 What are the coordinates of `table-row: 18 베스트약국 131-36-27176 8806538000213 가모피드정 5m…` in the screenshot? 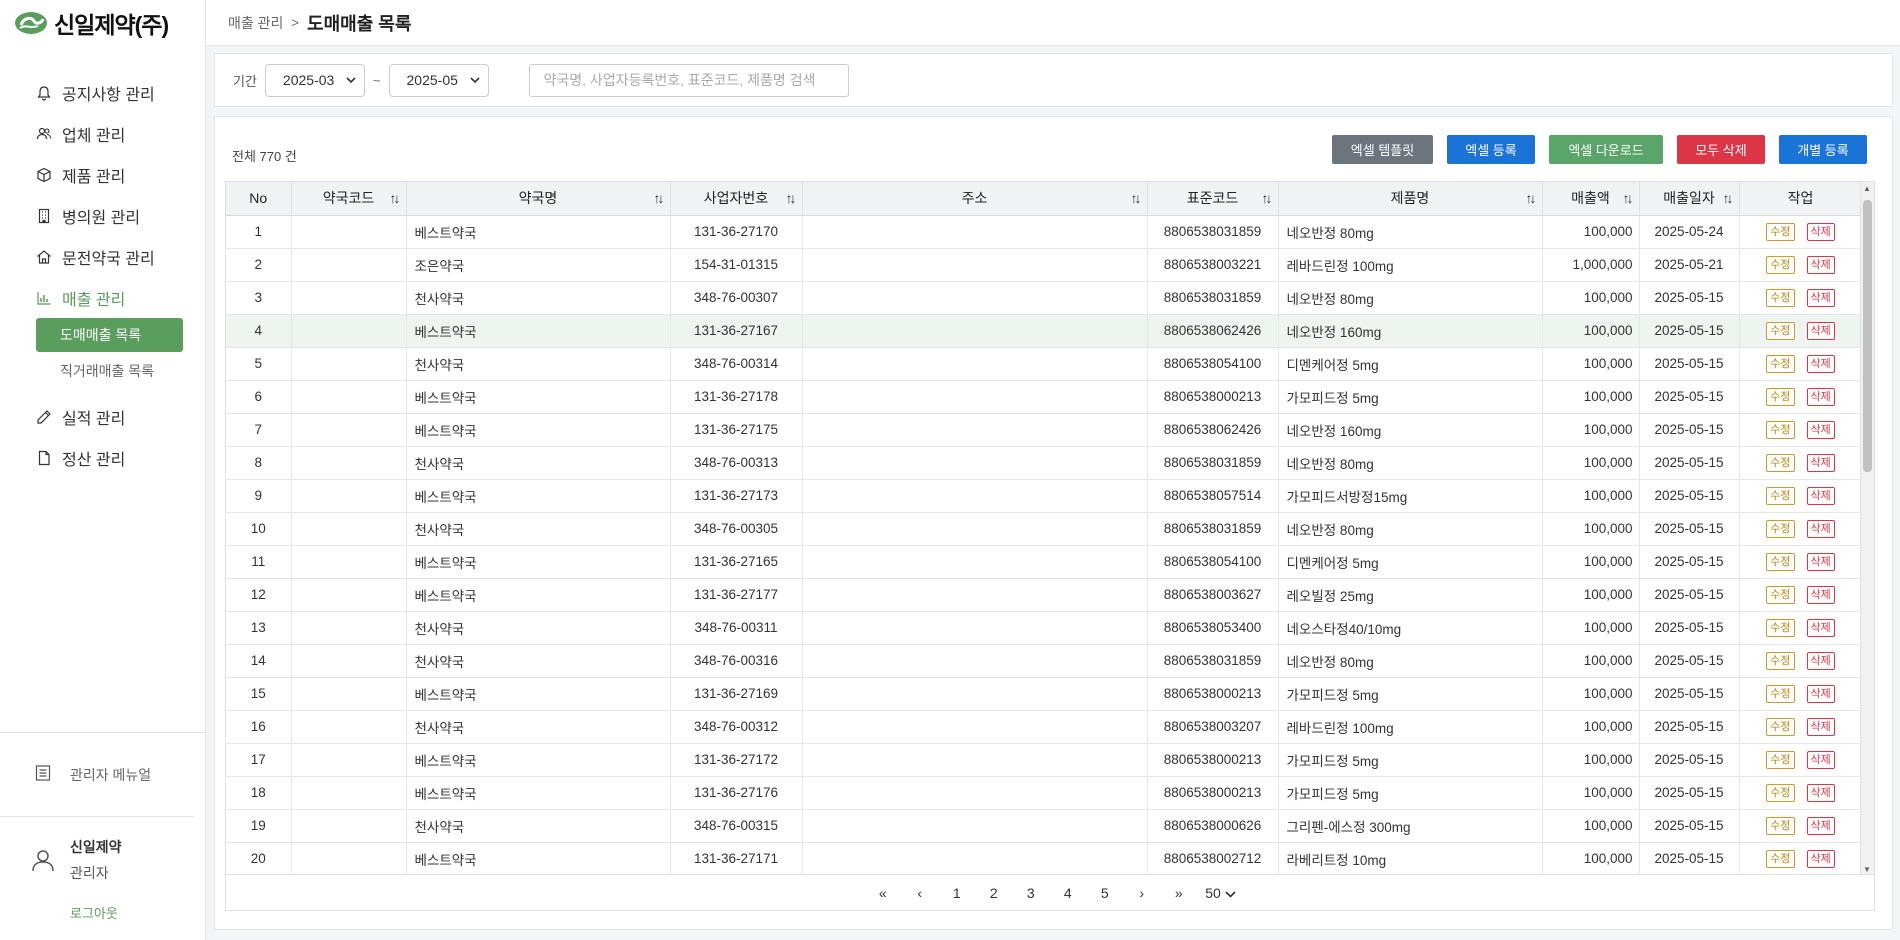 It's located at (1050, 793).